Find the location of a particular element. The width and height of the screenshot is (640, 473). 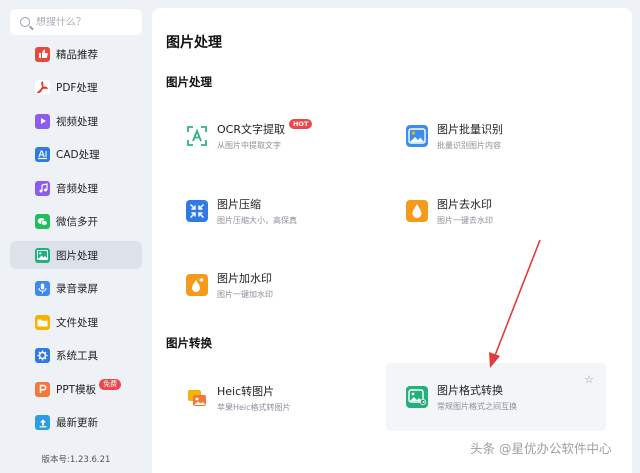

image-icon is located at coordinates (42, 255).